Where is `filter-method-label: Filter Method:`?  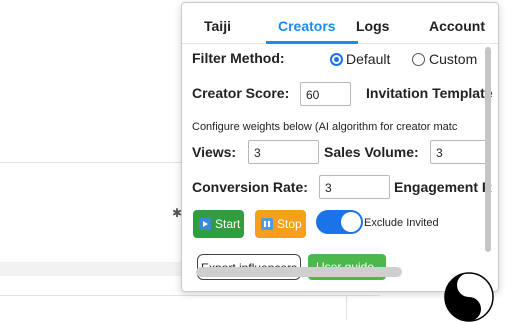 filter-method-label: Filter Method: is located at coordinates (238, 58).